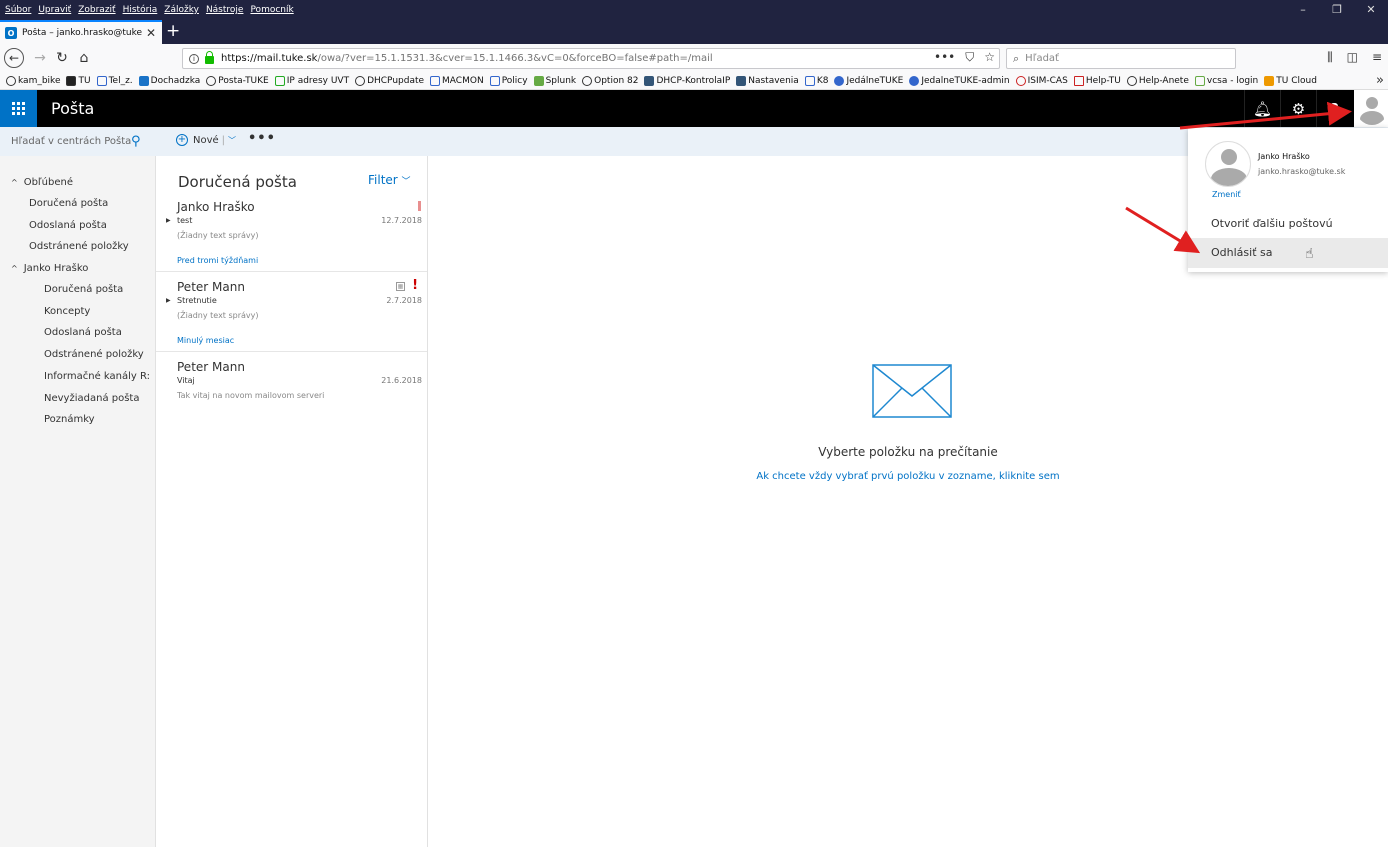 The height and width of the screenshot is (847, 1388). What do you see at coordinates (1330, 57) in the screenshot?
I see `library-icon: ⫼` at bounding box center [1330, 57].